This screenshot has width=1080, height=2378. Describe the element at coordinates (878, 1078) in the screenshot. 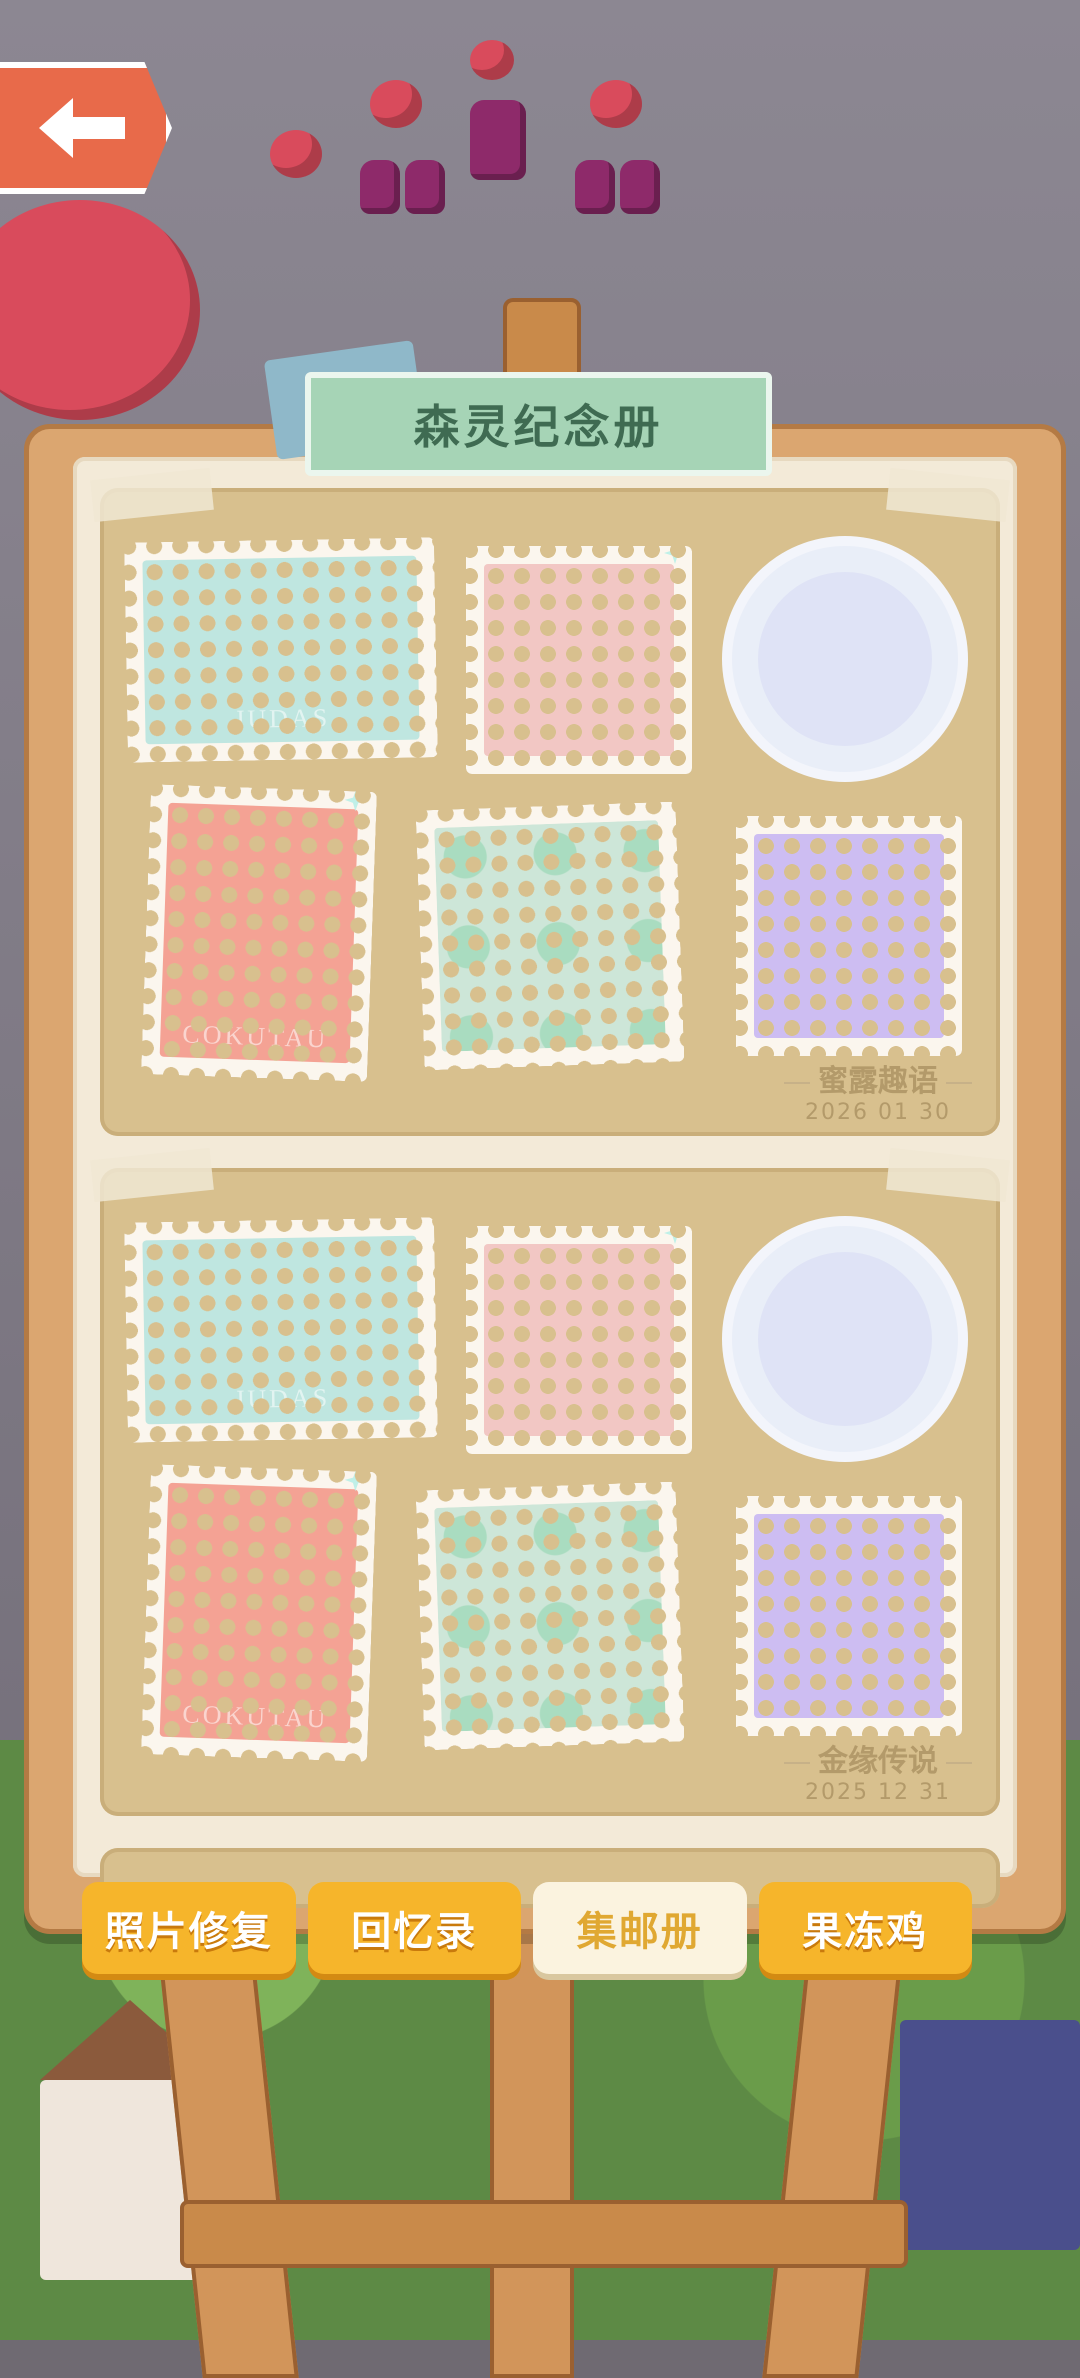

I see `section-caption-title: 蜜露趣语` at that location.